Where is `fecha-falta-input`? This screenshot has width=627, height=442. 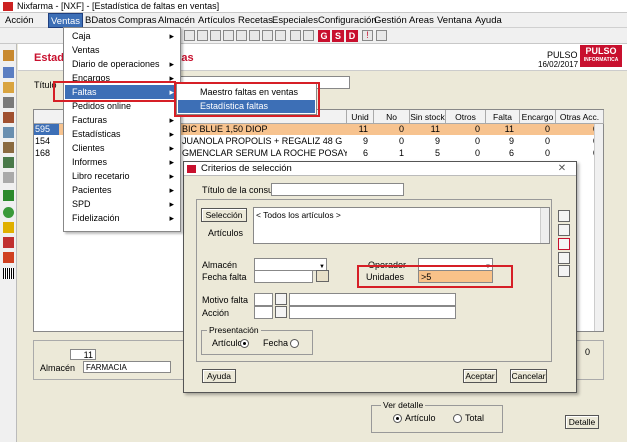 fecha-falta-input is located at coordinates (283, 276).